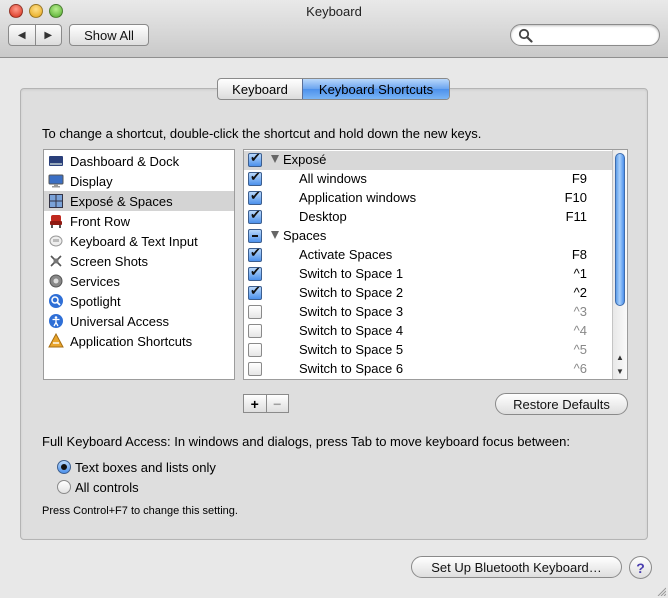  What do you see at coordinates (333, 178) in the screenshot?
I see `shortcut-label: All windows` at bounding box center [333, 178].